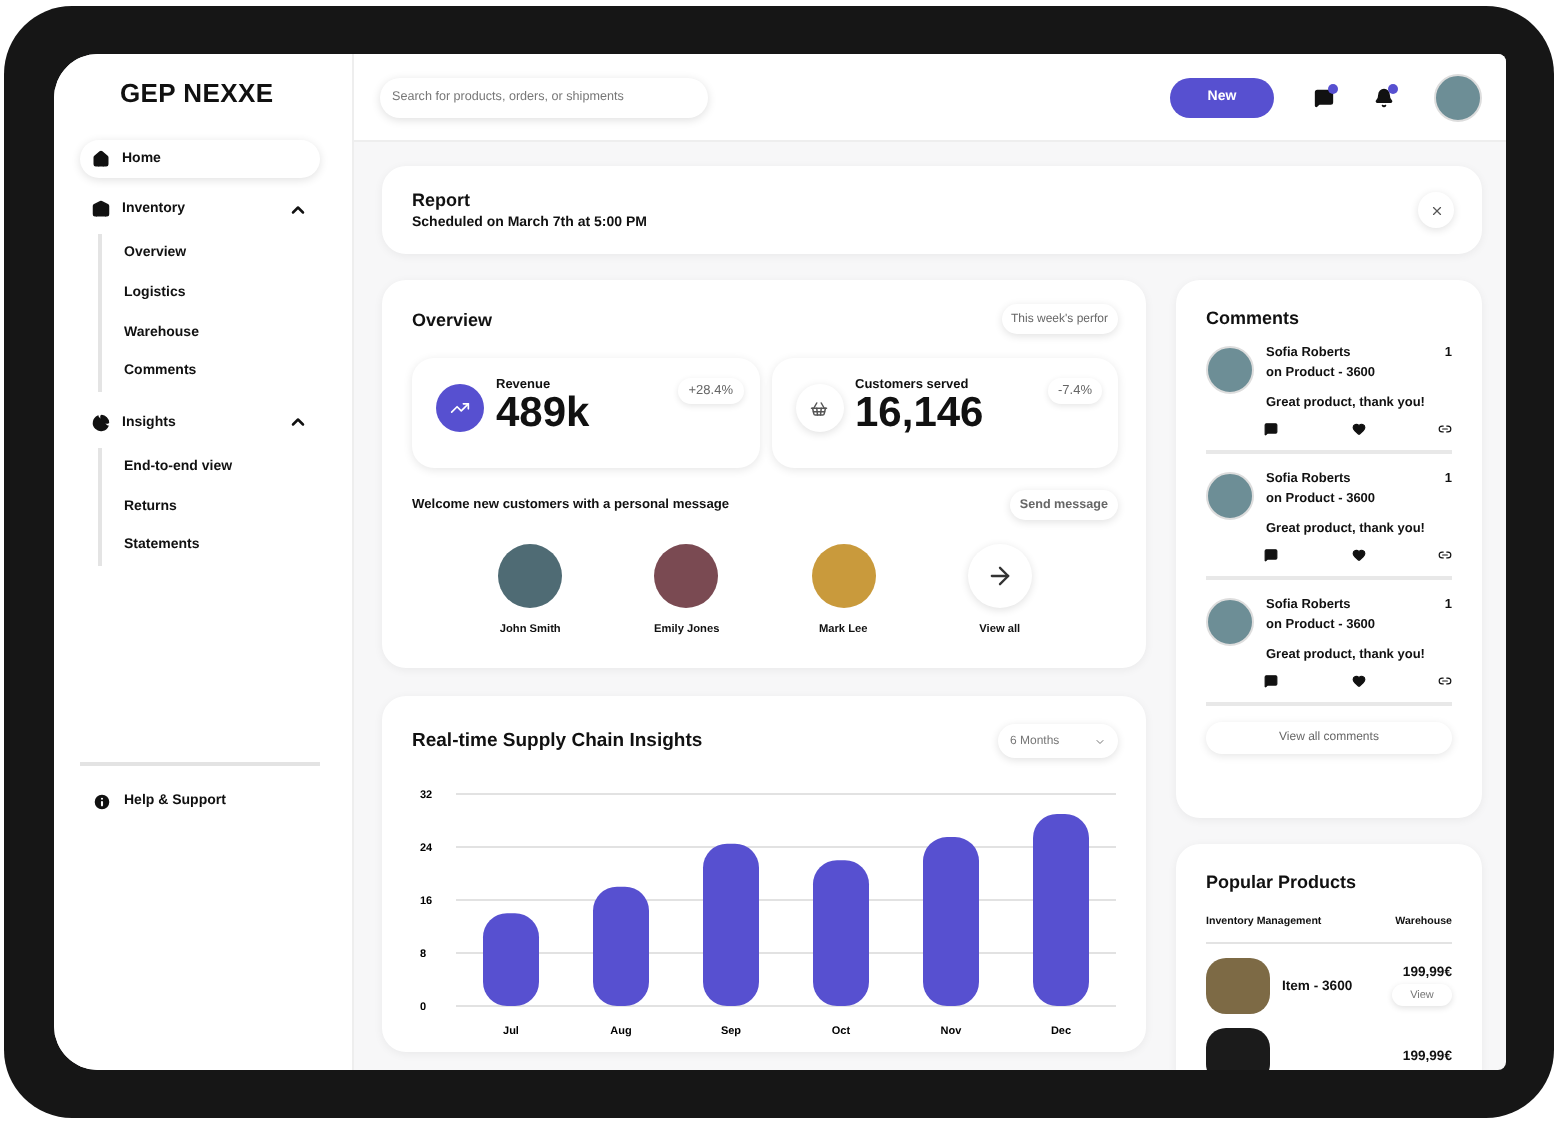 The height and width of the screenshot is (1122, 1560). What do you see at coordinates (919, 414) in the screenshot?
I see `stat-value: 16,146` at bounding box center [919, 414].